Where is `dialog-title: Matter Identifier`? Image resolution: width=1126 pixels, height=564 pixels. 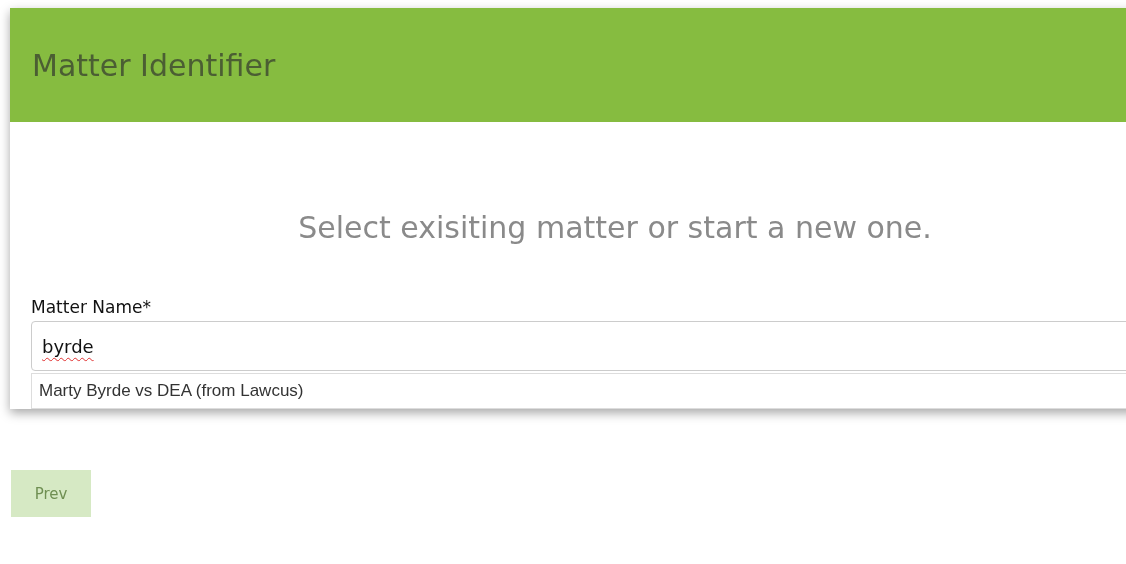
dialog-title: Matter Identifier is located at coordinates (154, 65).